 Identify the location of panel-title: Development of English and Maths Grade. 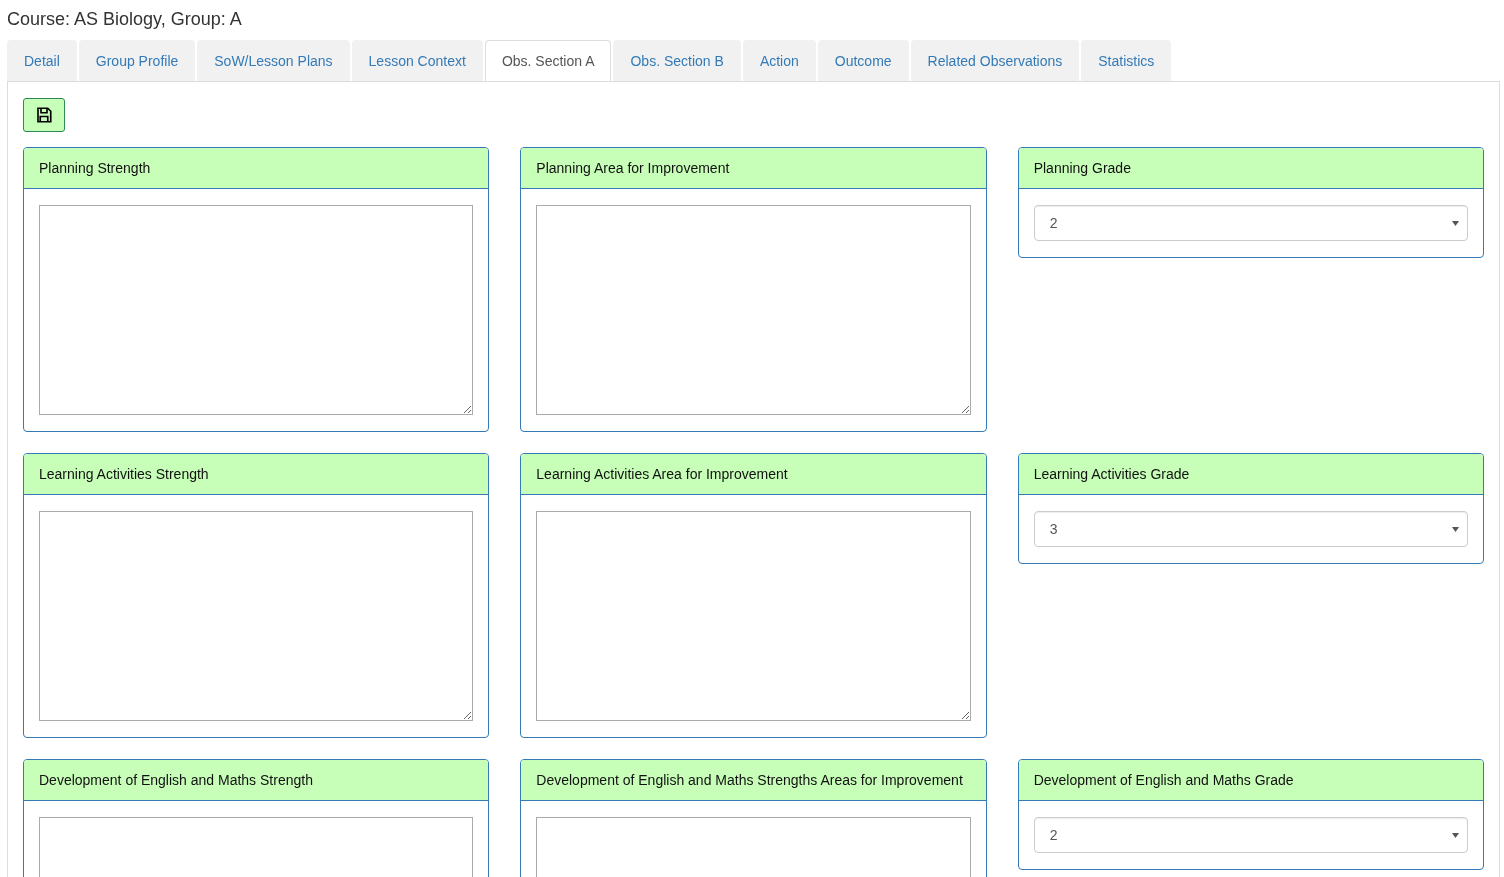
(1250, 780).